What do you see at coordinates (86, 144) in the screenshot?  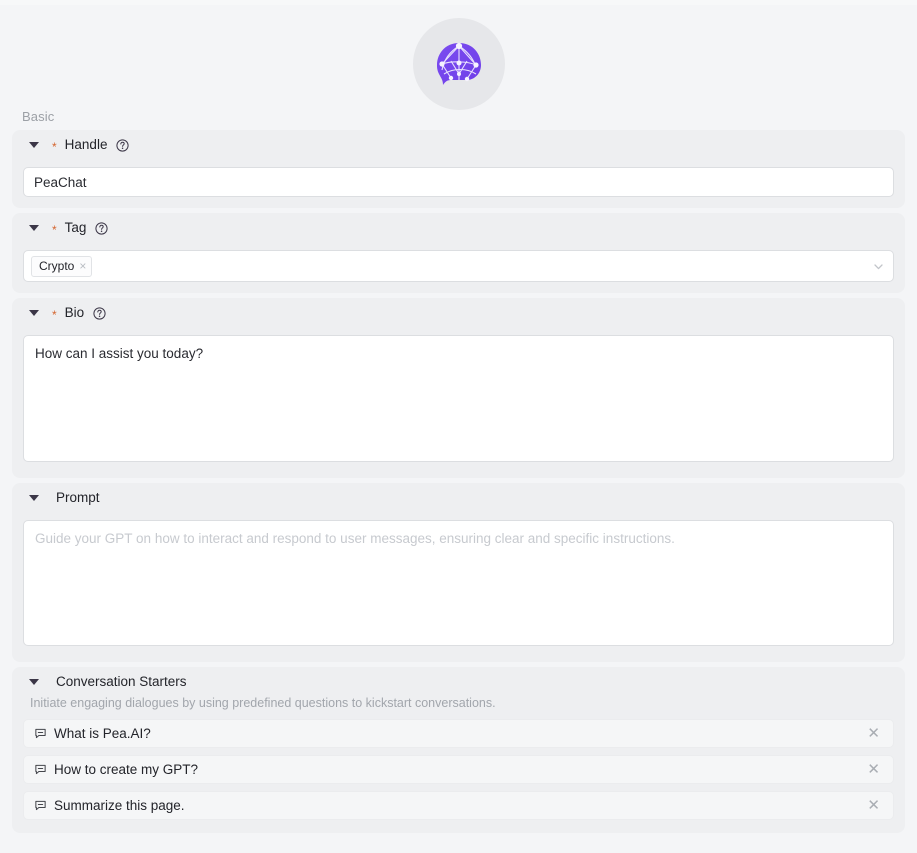 I see `panel-handle-title: Handle` at bounding box center [86, 144].